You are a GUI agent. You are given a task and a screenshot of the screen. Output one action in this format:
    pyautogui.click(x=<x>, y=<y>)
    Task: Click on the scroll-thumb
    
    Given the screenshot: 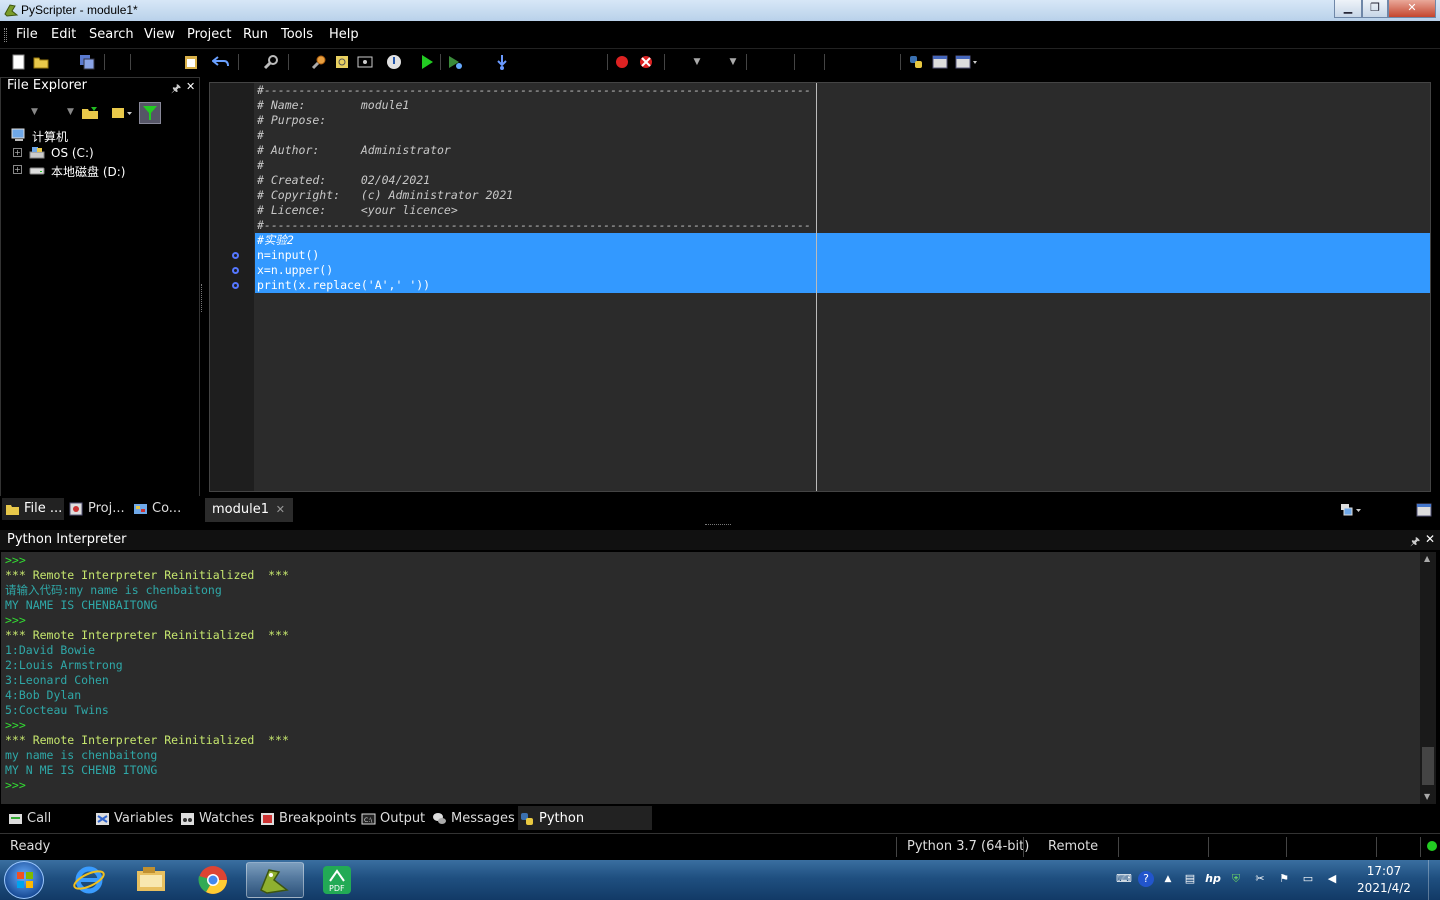 What is the action you would take?
    pyautogui.click(x=1428, y=766)
    